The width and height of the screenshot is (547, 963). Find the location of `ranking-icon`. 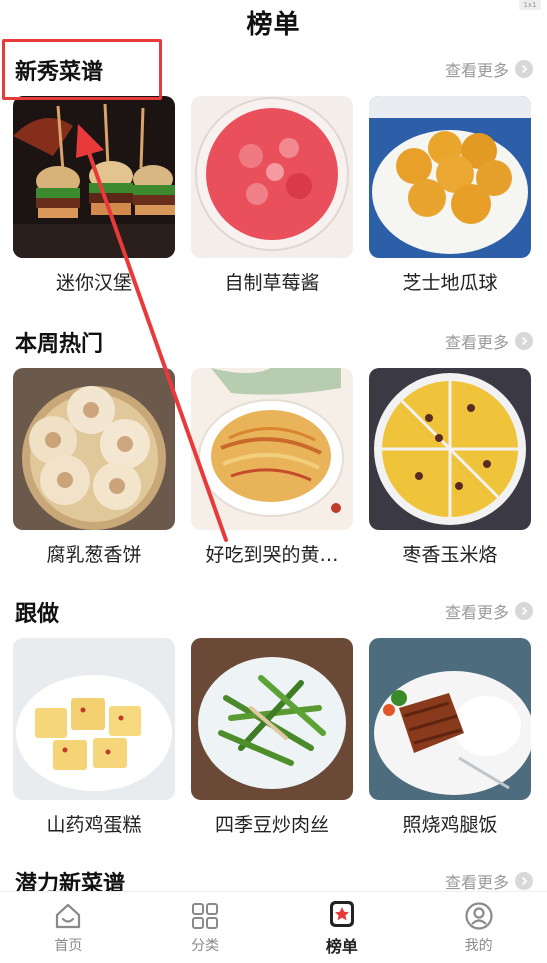

ranking-icon is located at coordinates (341, 913).